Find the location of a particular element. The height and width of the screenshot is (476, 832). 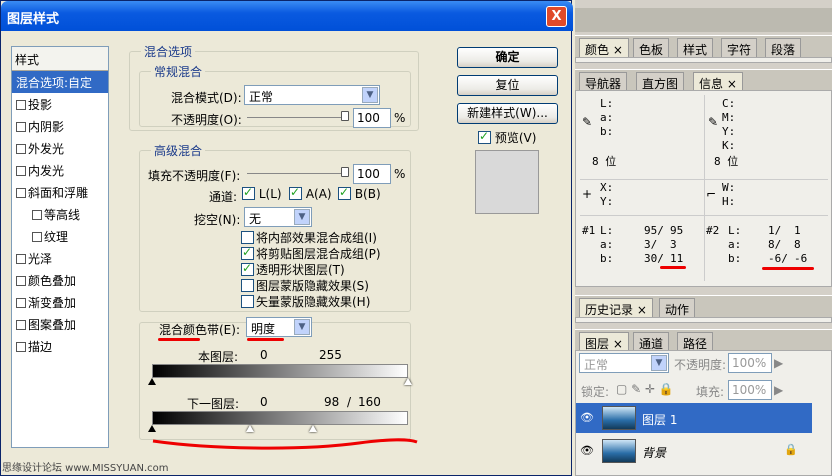

blend-if-value: 明度 is located at coordinates (263, 329).